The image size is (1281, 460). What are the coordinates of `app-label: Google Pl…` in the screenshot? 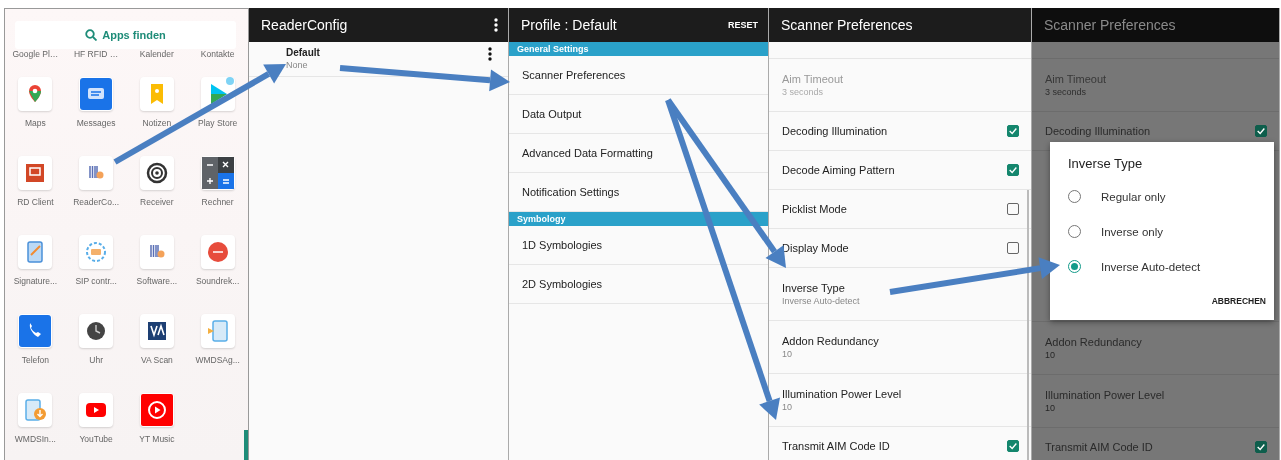 It's located at (35, 55).